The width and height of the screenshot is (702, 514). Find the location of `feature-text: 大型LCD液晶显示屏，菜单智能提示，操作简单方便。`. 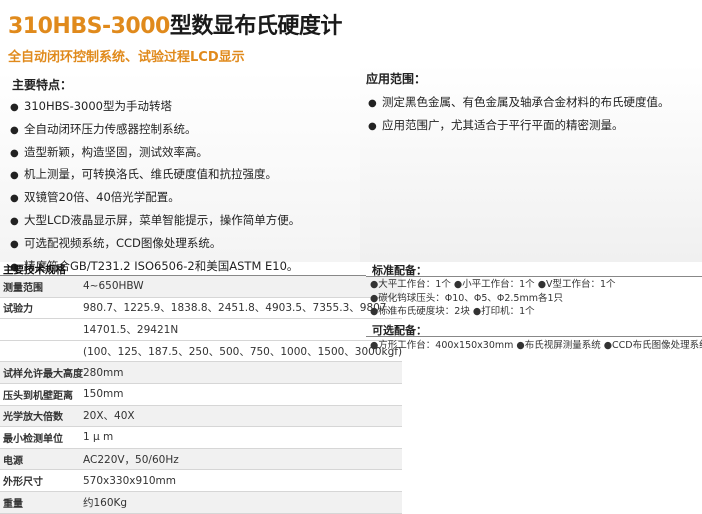

feature-text: 大型LCD液晶显示屏，菜单智能提示，操作简单方便。 is located at coordinates (162, 219).